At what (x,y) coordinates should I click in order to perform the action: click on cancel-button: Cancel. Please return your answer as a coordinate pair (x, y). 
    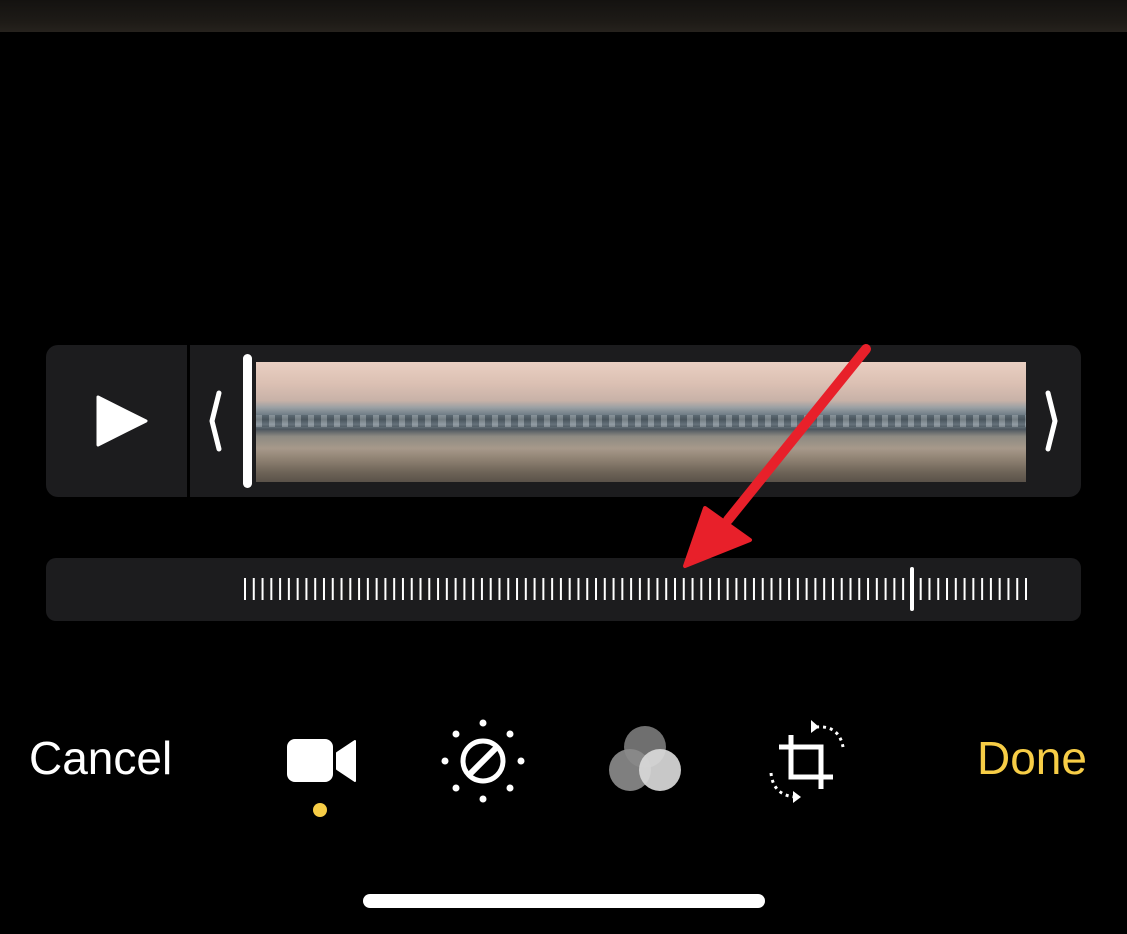
    Looking at the image, I should click on (100, 758).